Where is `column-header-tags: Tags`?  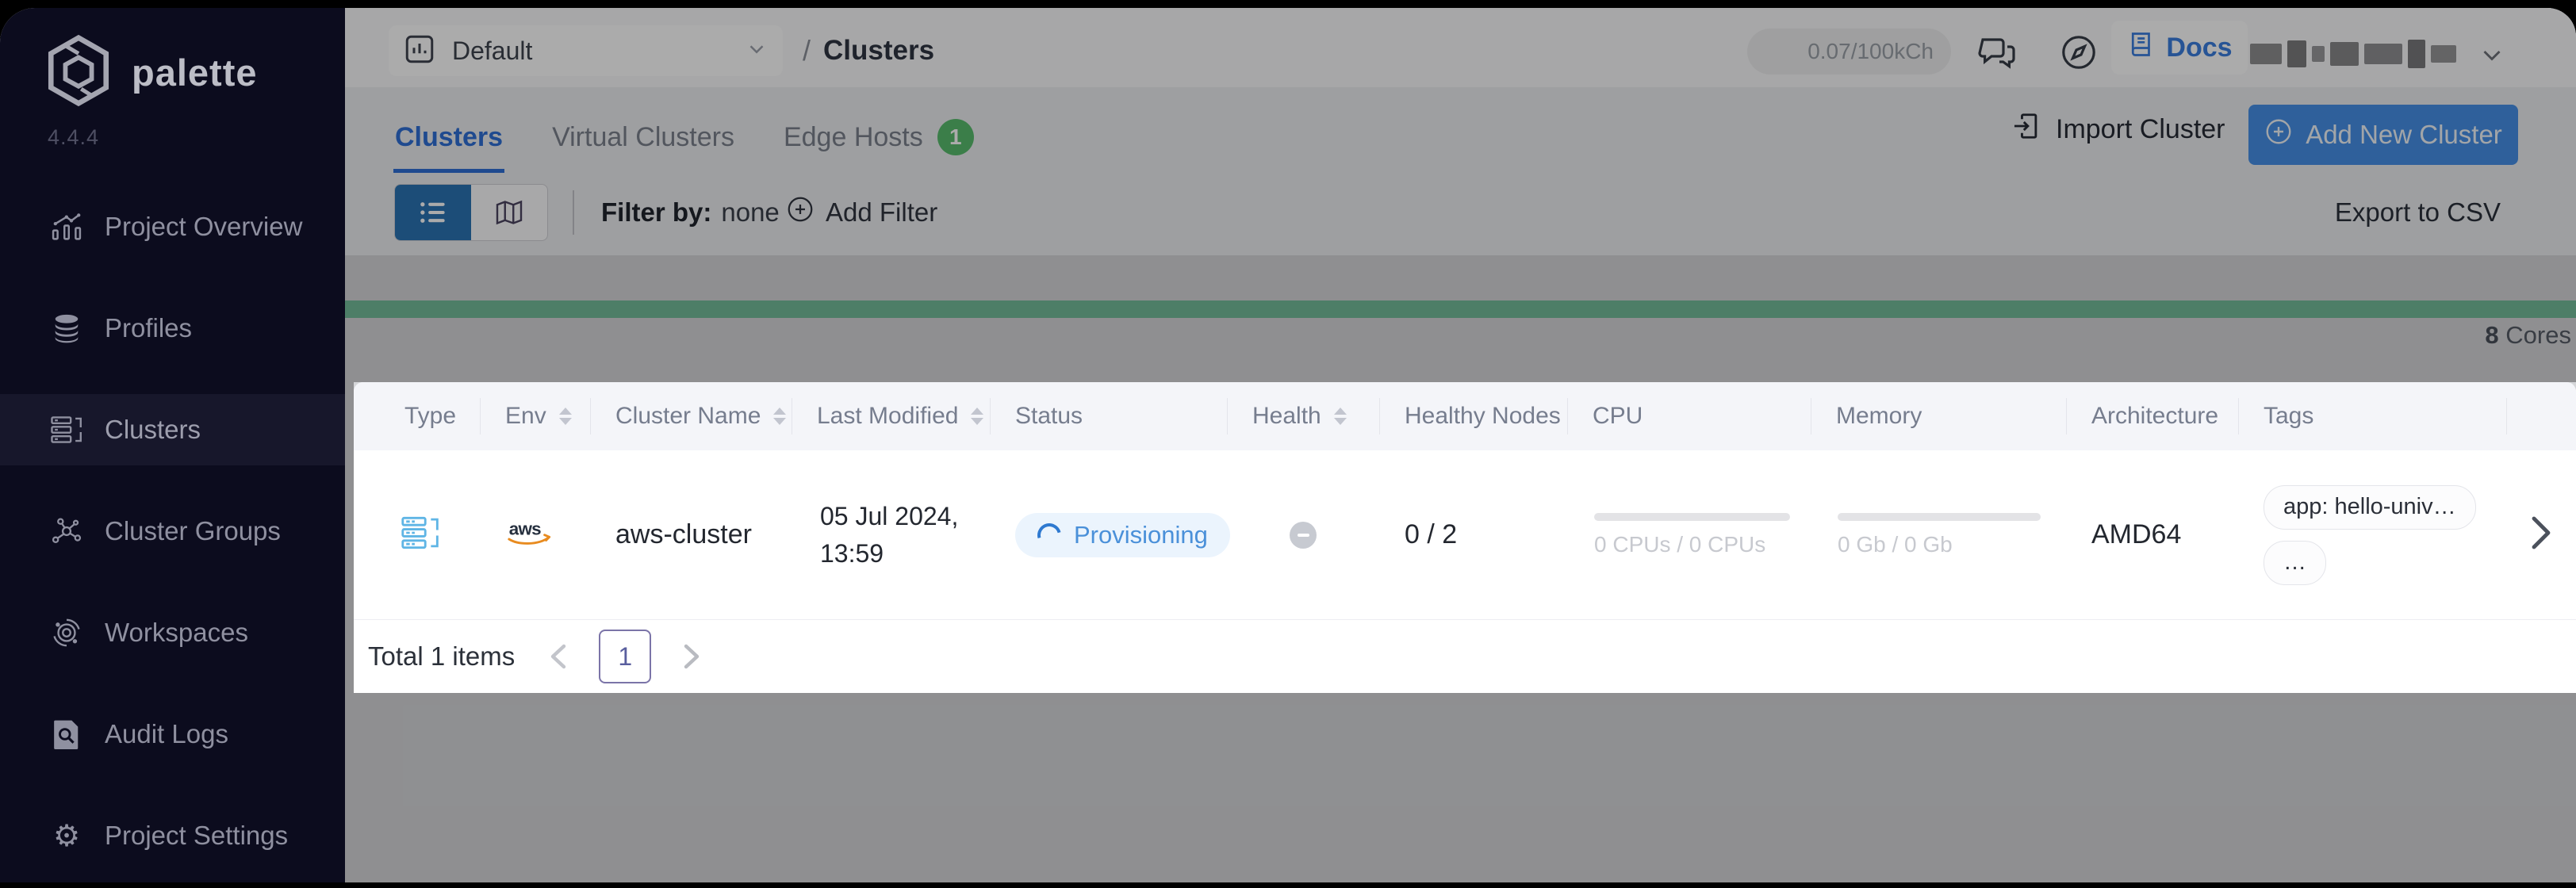 column-header-tags: Tags is located at coordinates (2372, 416).